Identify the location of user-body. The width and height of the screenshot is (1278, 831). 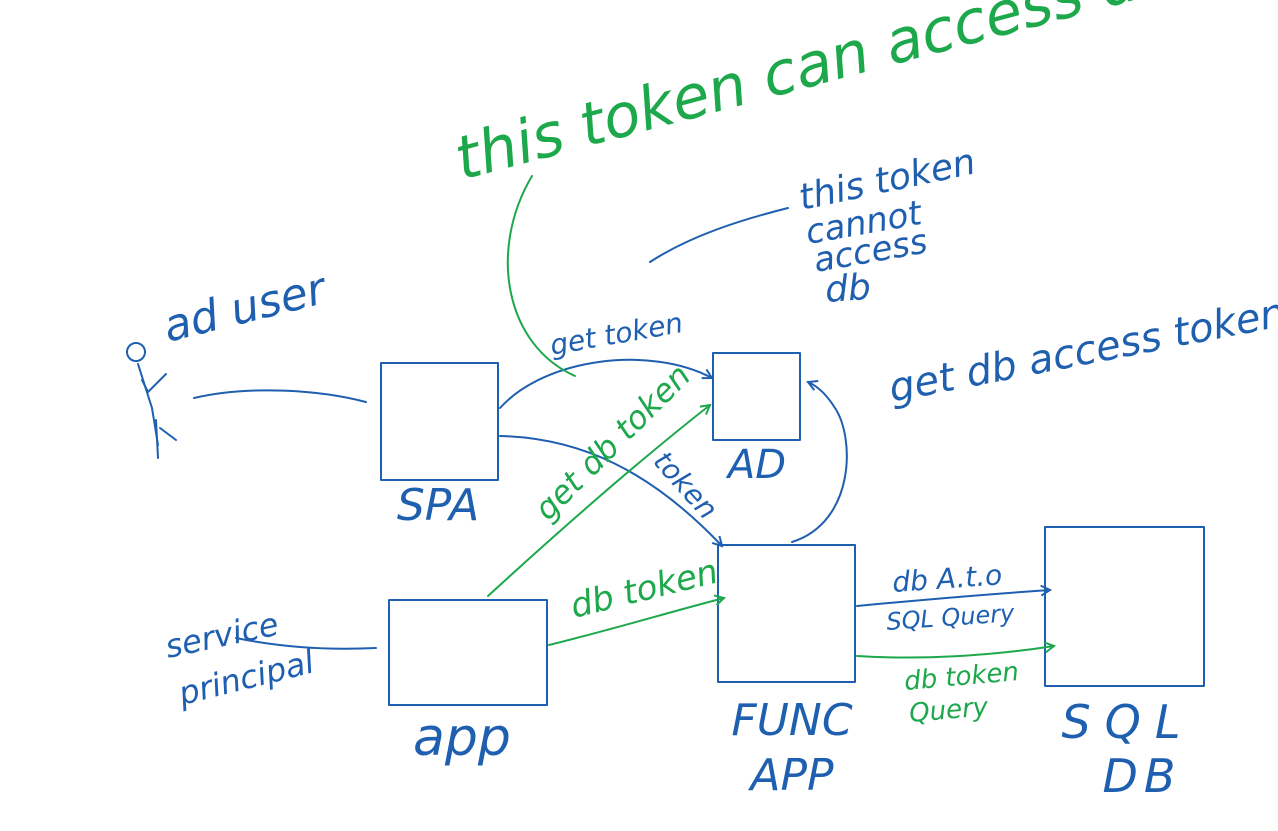
(148, 404).